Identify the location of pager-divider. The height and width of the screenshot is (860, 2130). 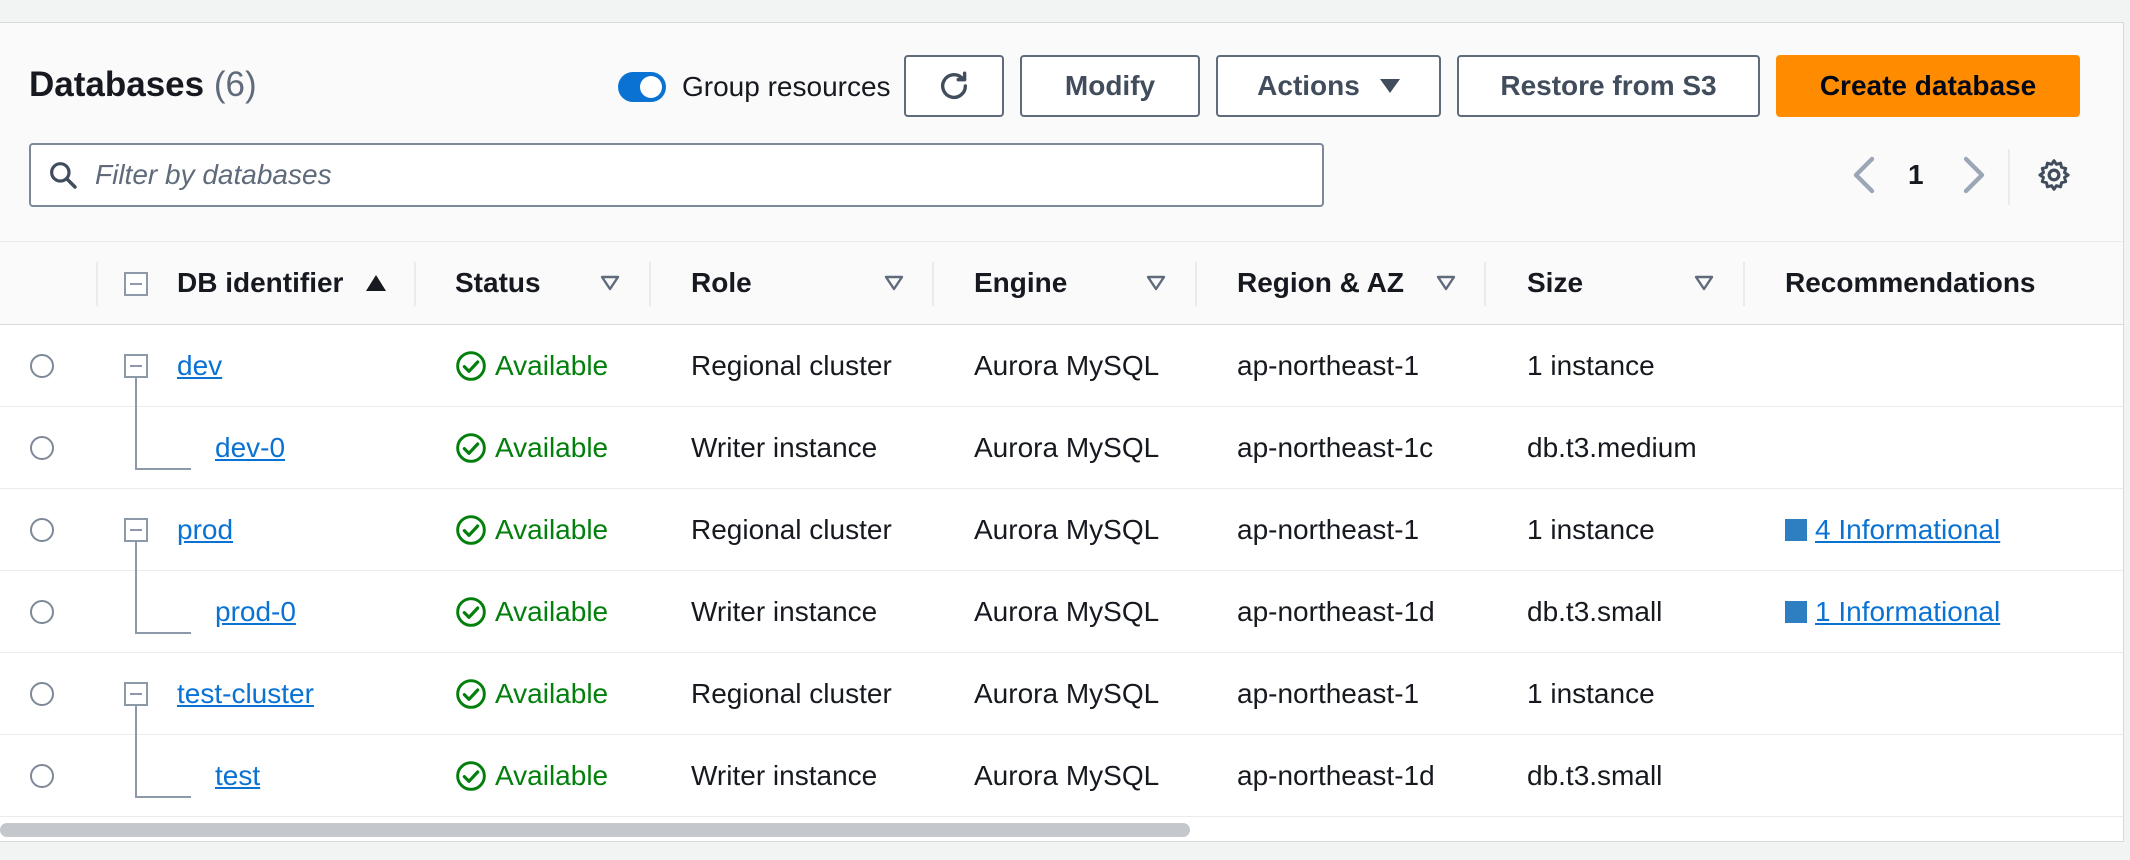
(2009, 177).